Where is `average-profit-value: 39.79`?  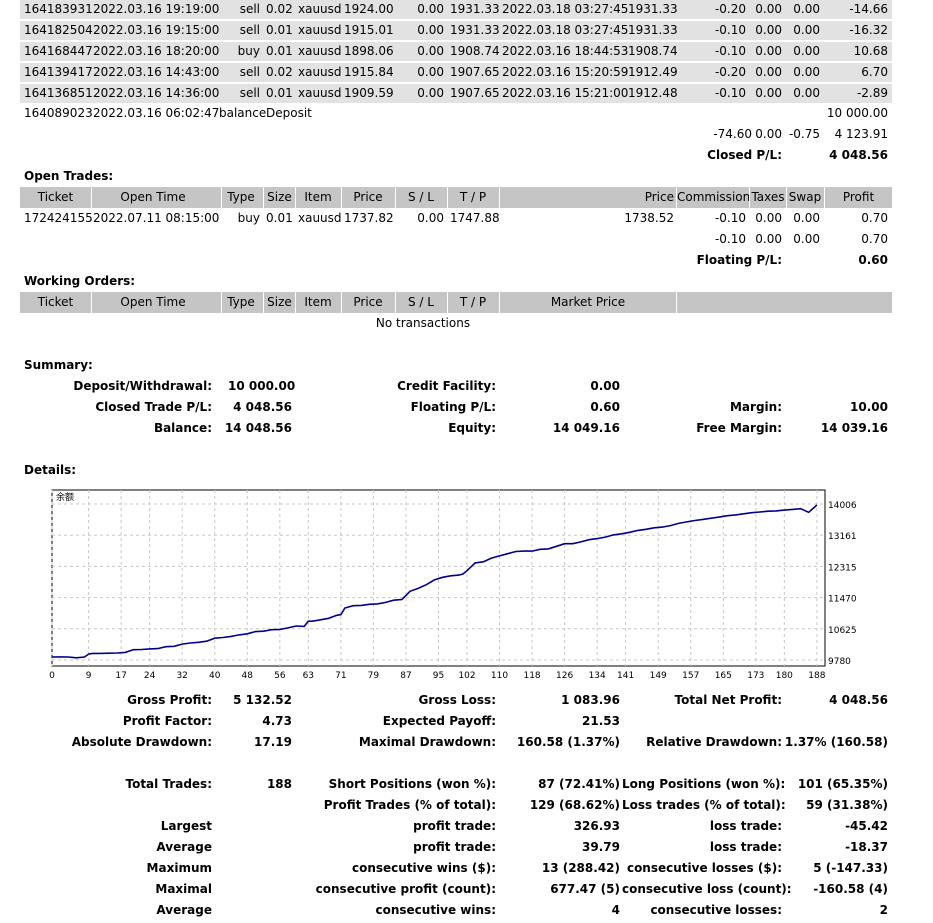
average-profit-value: 39.79 is located at coordinates (601, 847).